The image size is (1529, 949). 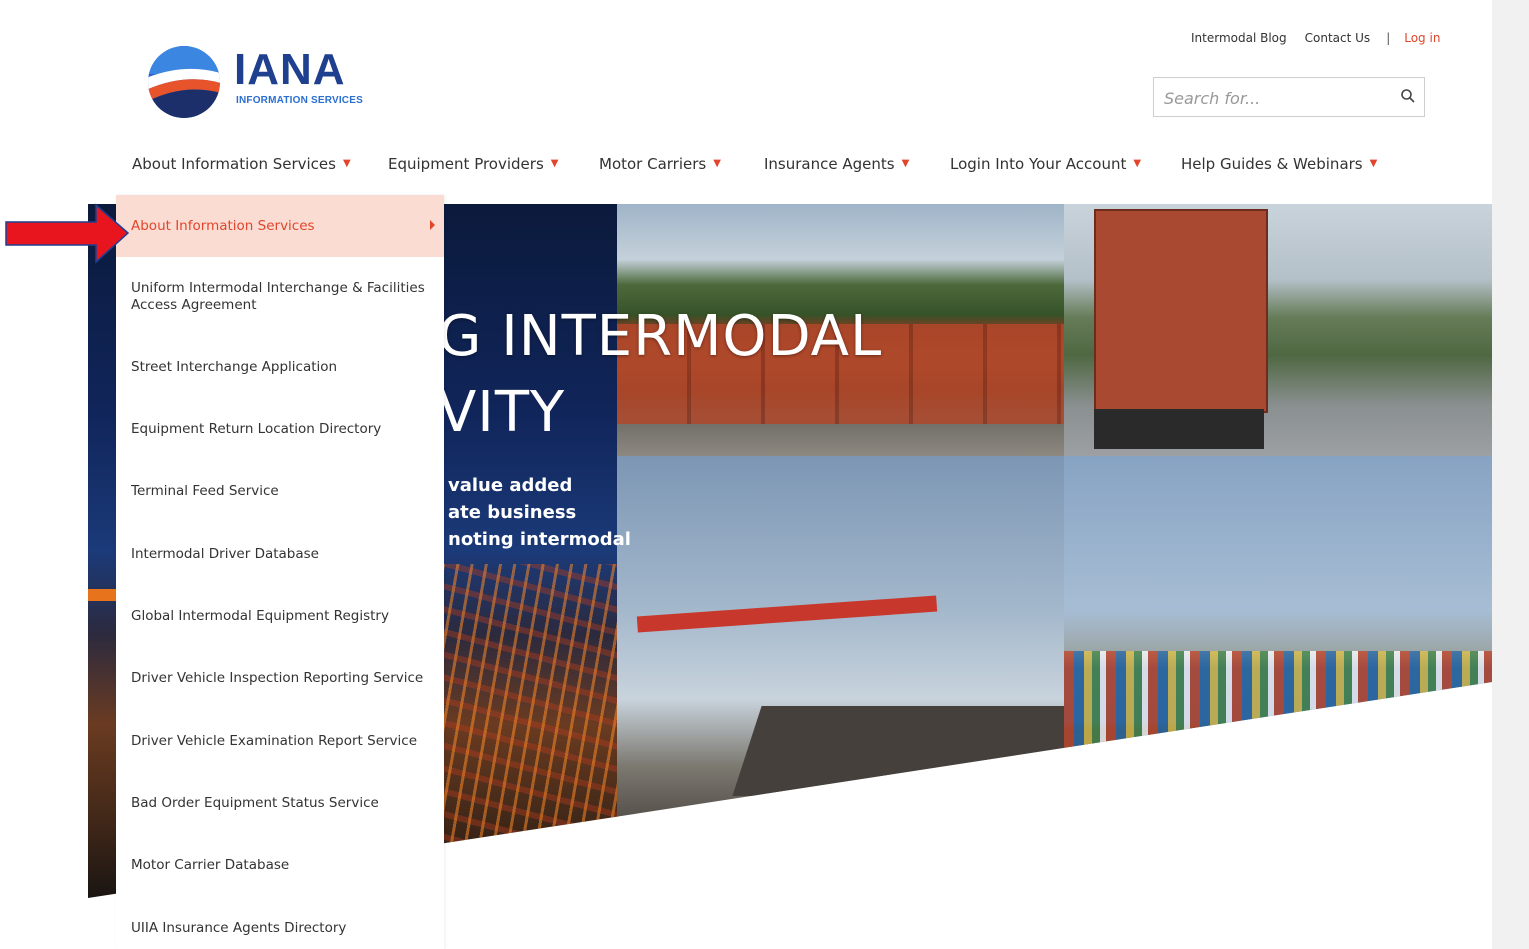 What do you see at coordinates (234, 164) in the screenshot?
I see `nav-label: About Information Services` at bounding box center [234, 164].